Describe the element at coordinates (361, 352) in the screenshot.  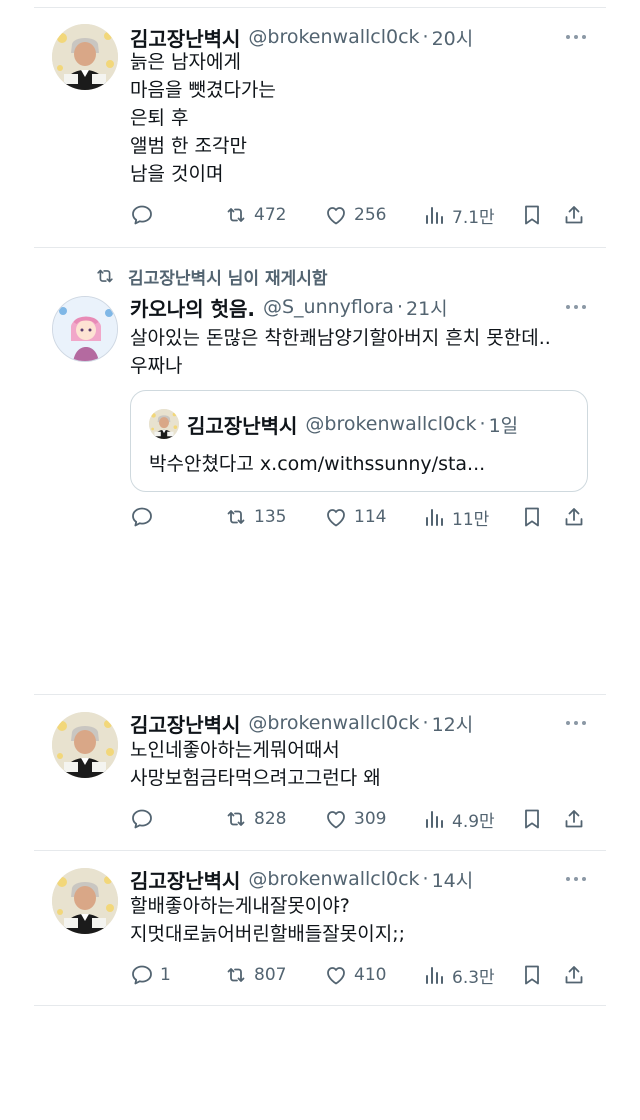
I see `tweet-text: 살아있는 돈많은 착한쾌남양기할아버지 흔치 못한데.. 우짜나` at that location.